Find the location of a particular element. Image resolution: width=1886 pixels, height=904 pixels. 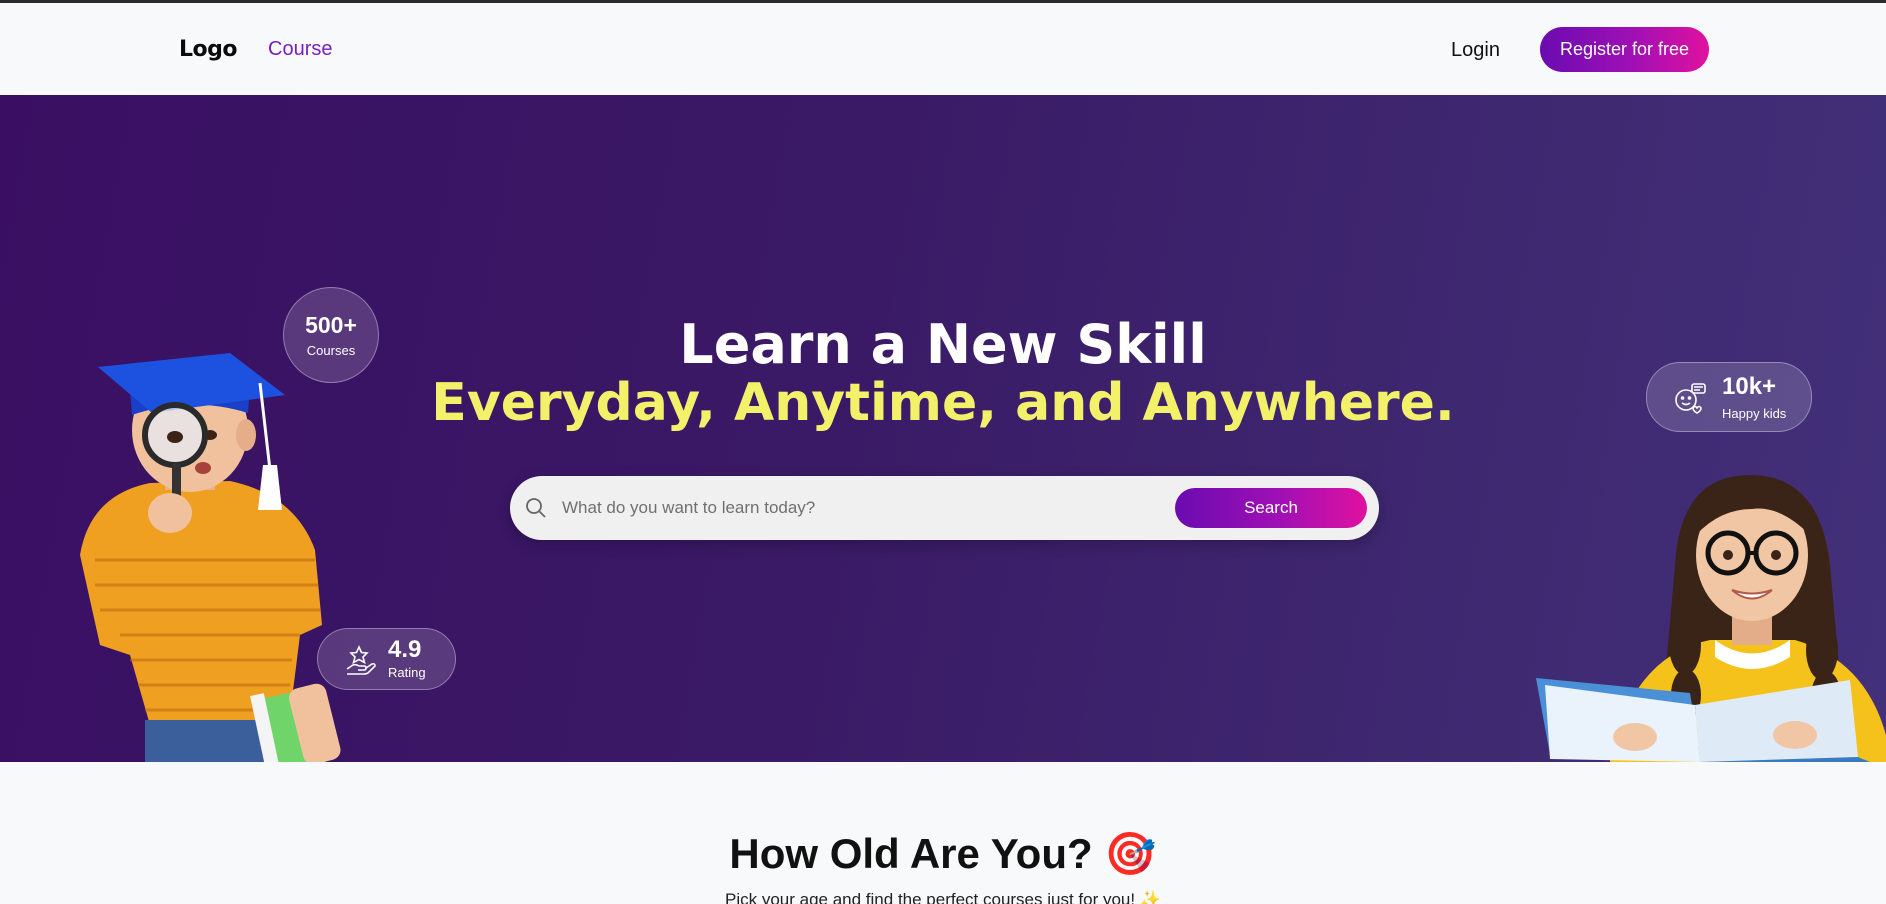

search-button: Search is located at coordinates (1271, 508).